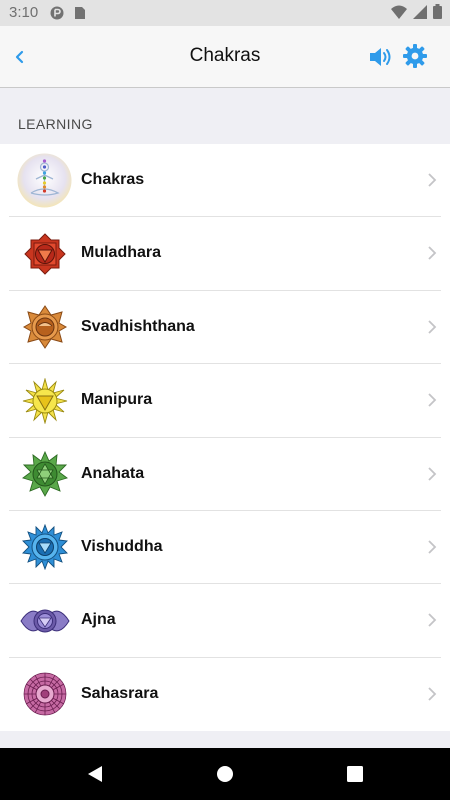  What do you see at coordinates (44, 694) in the screenshot?
I see `sahasrara-chakra-icon` at bounding box center [44, 694].